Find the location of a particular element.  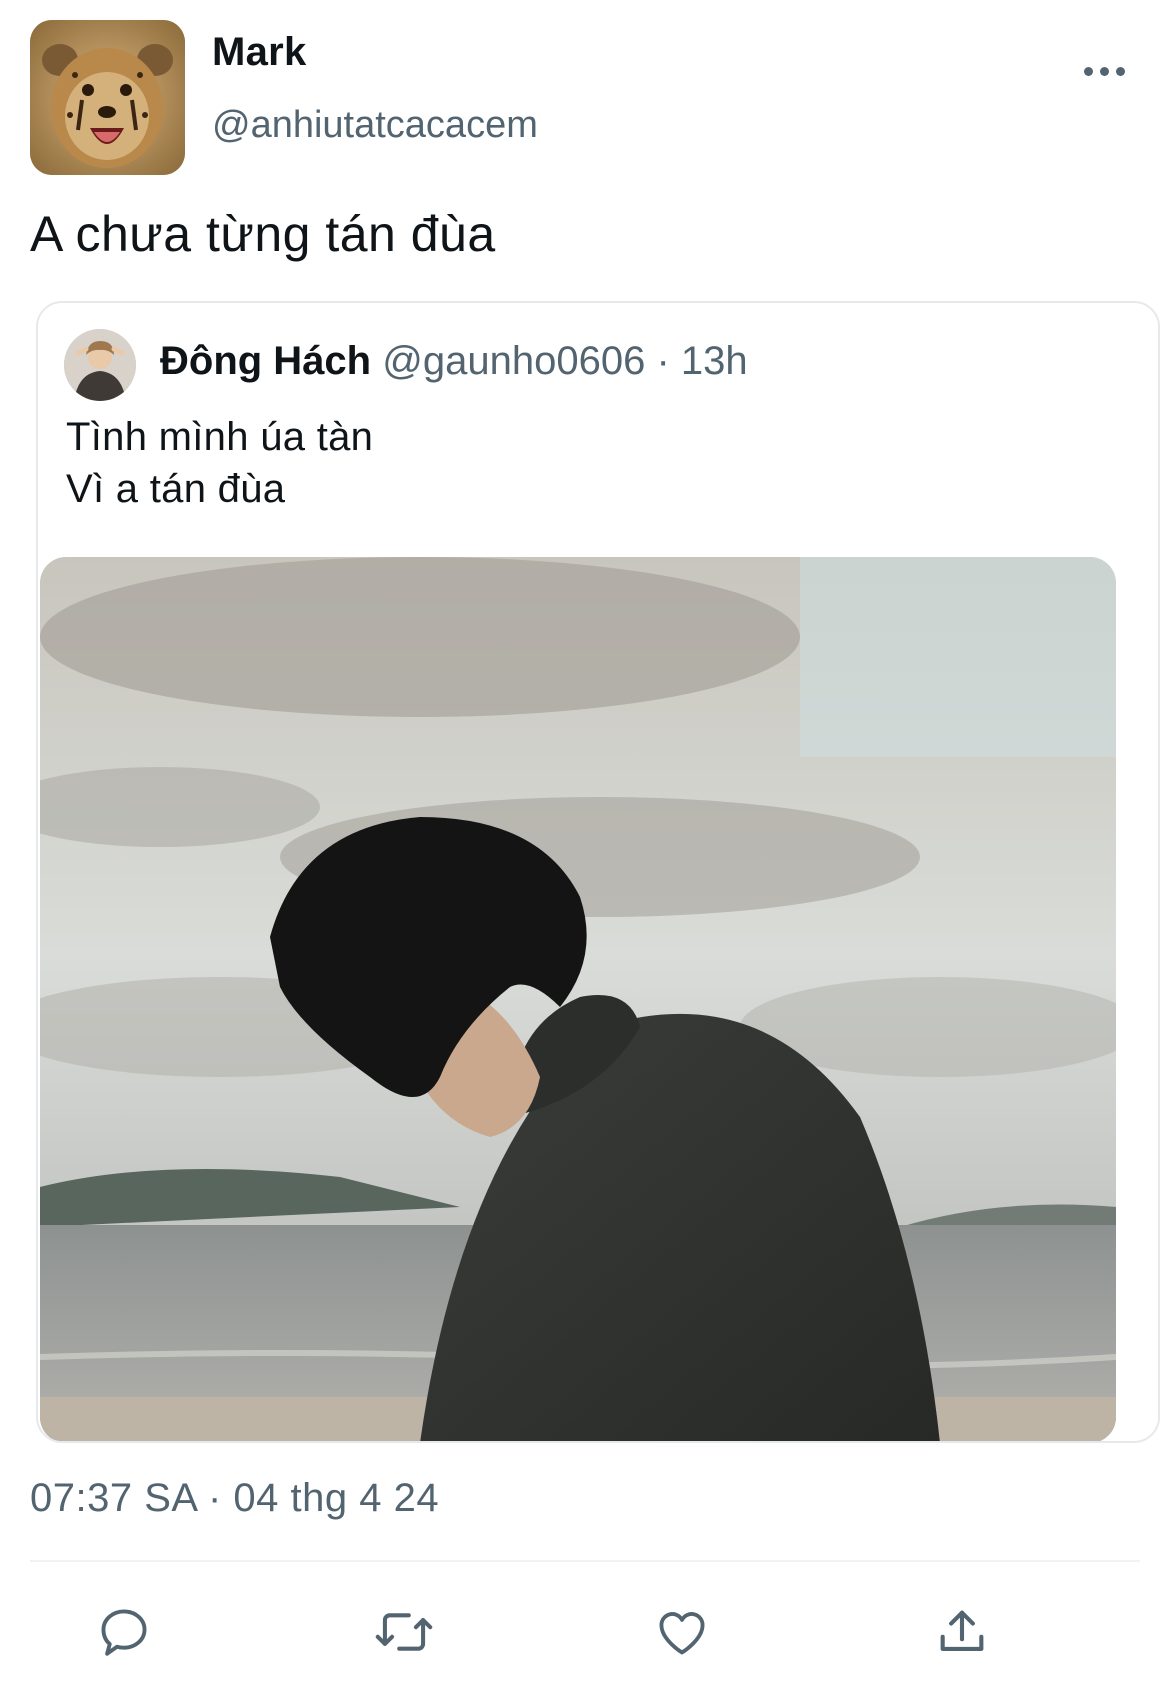

retweet-button is located at coordinates (404, 1632).